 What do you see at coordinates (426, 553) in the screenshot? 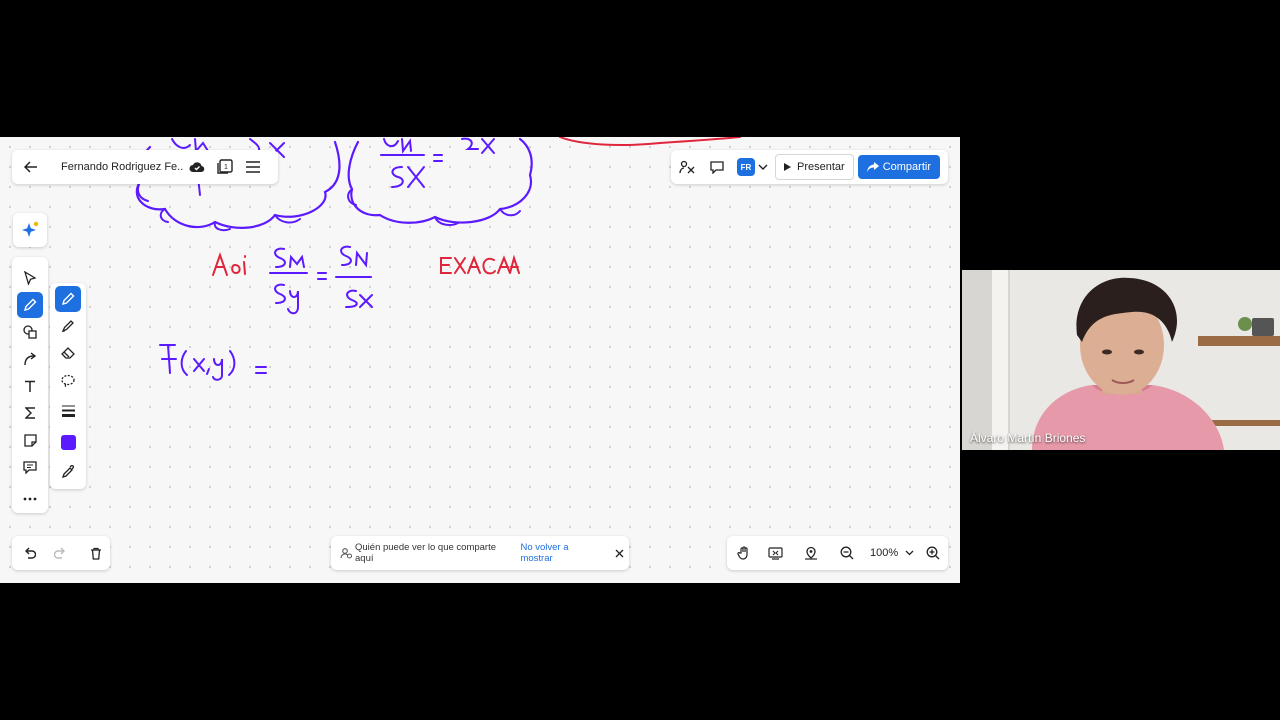
I see `notice-text: Quién puede ver lo que comparte aquí` at bounding box center [426, 553].